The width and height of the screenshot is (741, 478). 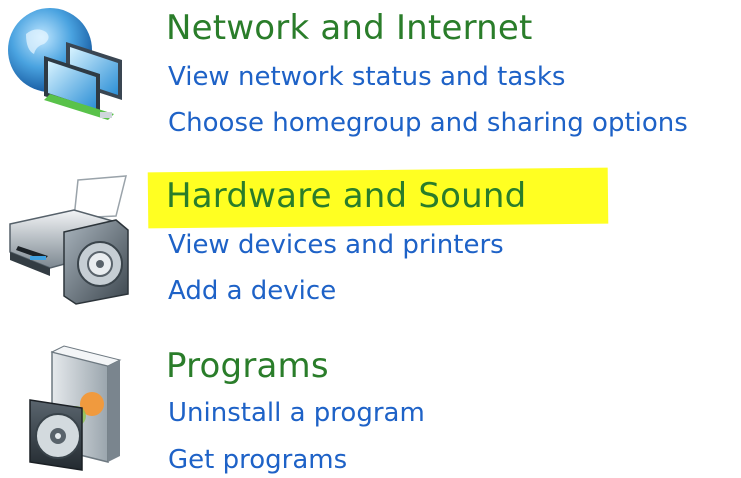 I want to click on uninstall-a-program-link: Uninstall a program, so click(x=296, y=413).